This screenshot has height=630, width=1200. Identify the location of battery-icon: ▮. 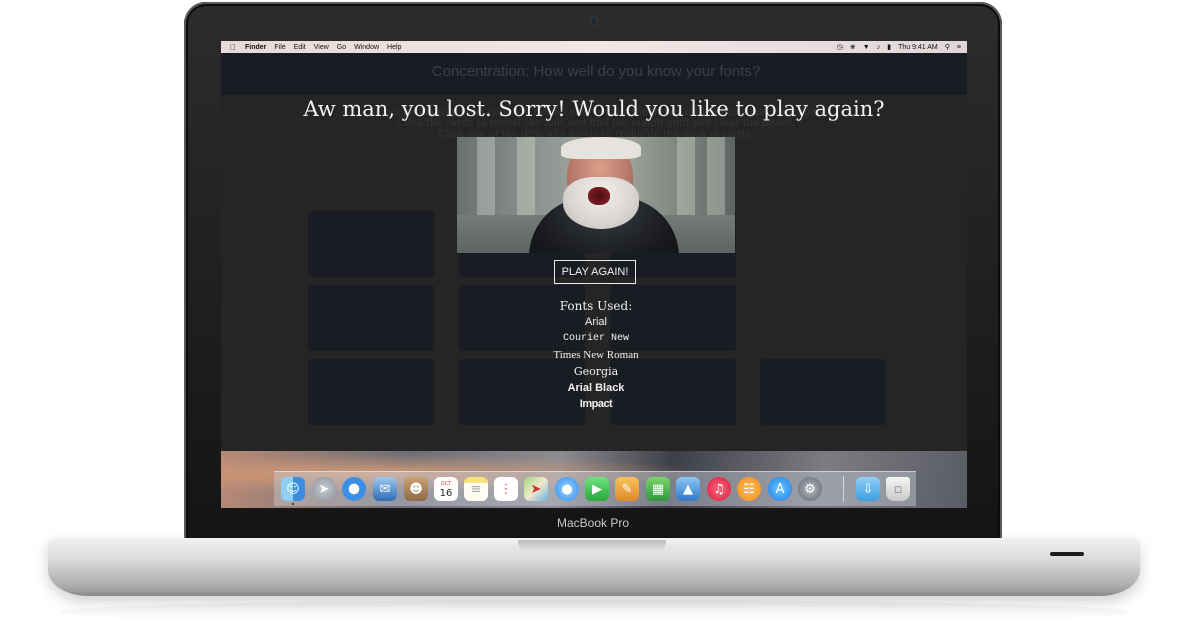
(889, 47).